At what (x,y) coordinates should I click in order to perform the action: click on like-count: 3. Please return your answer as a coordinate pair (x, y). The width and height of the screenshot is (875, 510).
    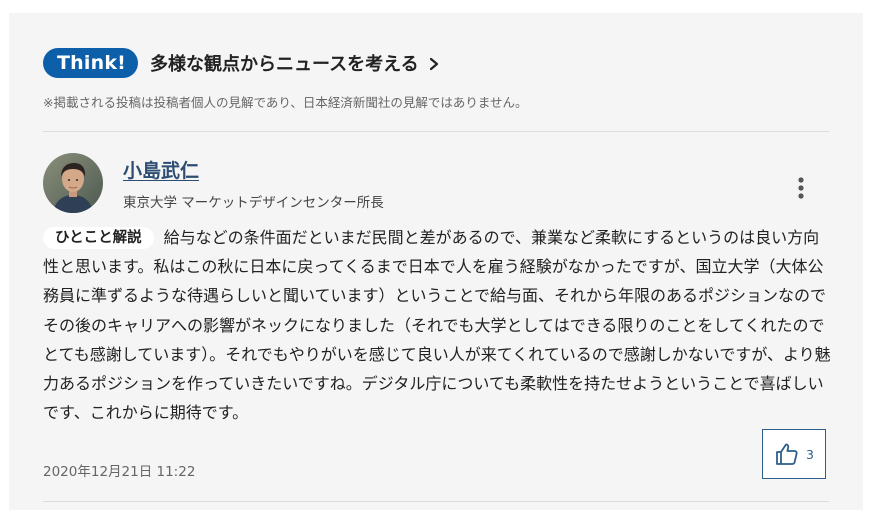
    Looking at the image, I should click on (810, 454).